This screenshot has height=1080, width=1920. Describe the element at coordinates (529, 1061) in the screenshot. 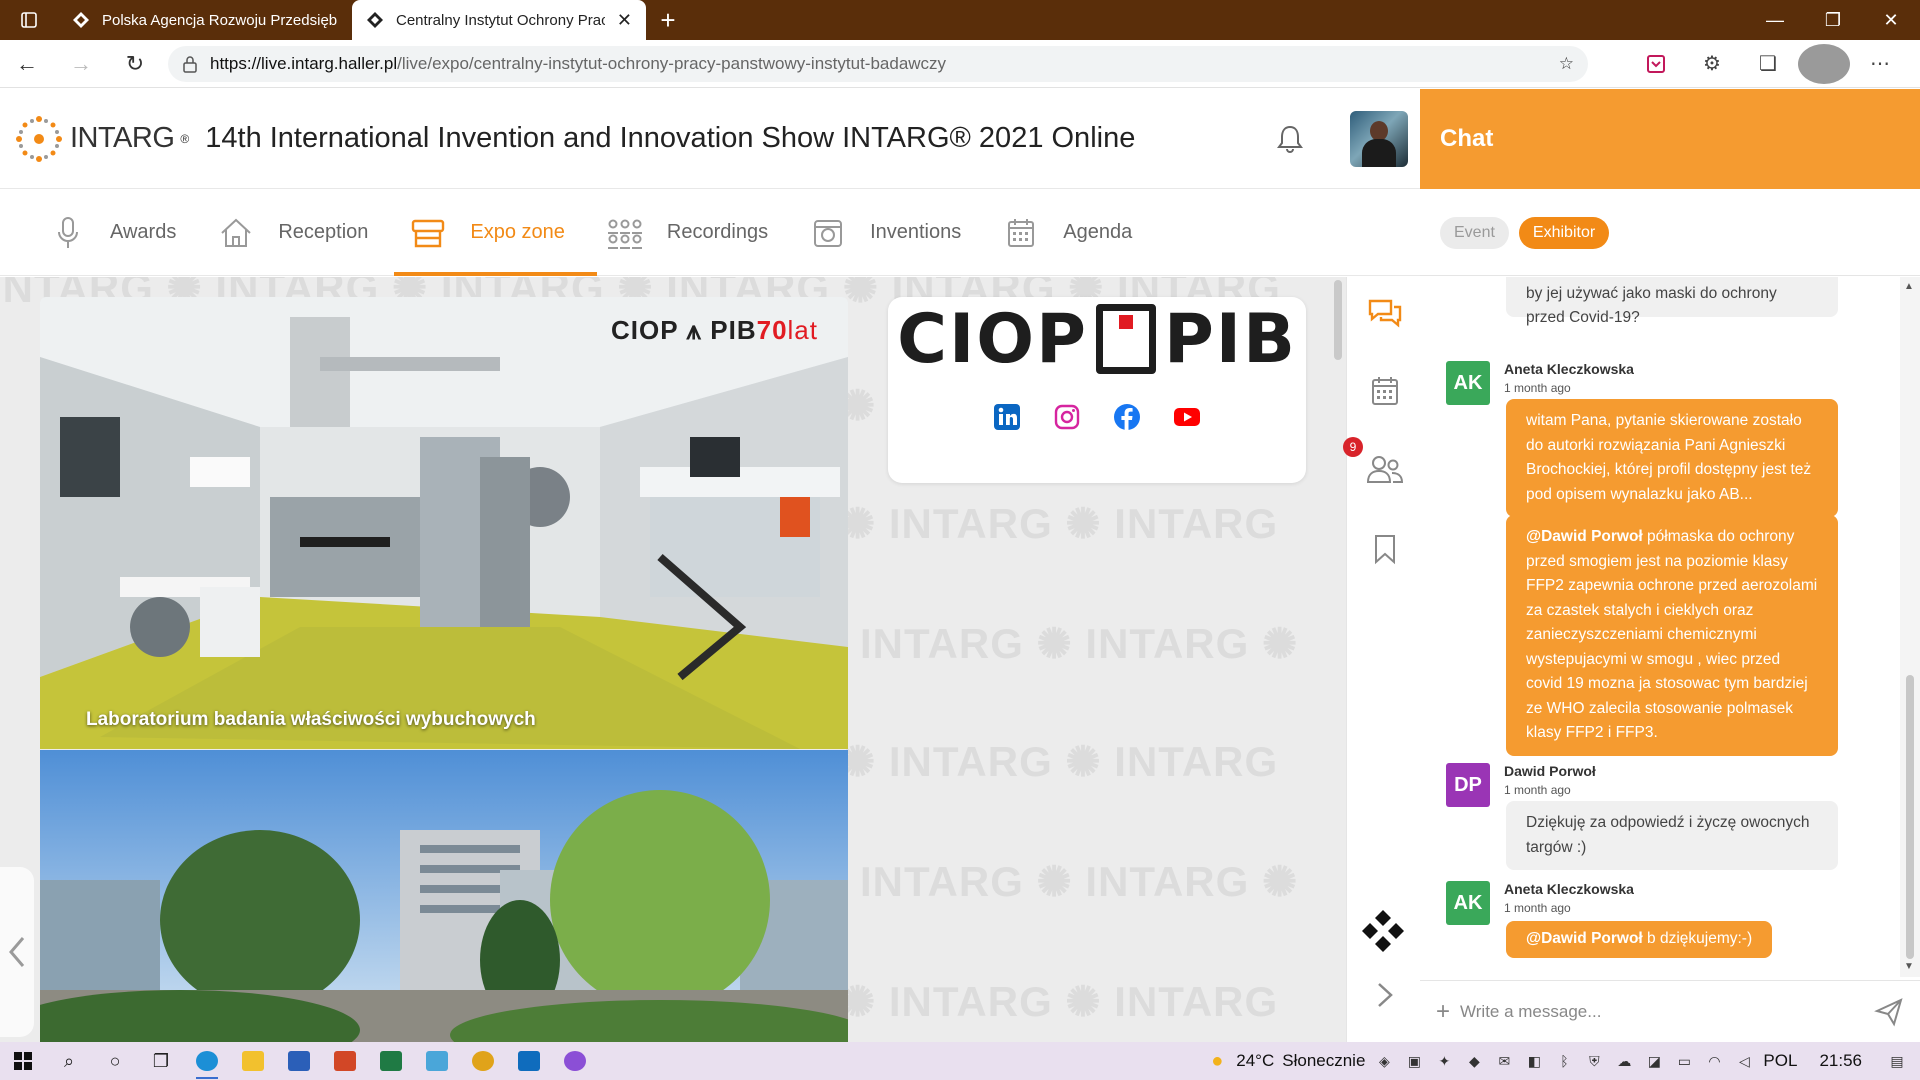

I see `outlook-icon` at that location.